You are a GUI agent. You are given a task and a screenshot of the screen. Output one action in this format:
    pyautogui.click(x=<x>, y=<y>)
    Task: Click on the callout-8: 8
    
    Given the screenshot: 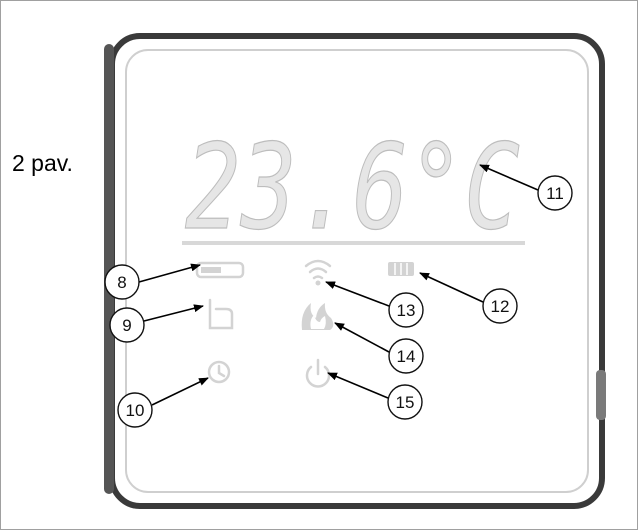 What is the action you would take?
    pyautogui.click(x=122, y=282)
    